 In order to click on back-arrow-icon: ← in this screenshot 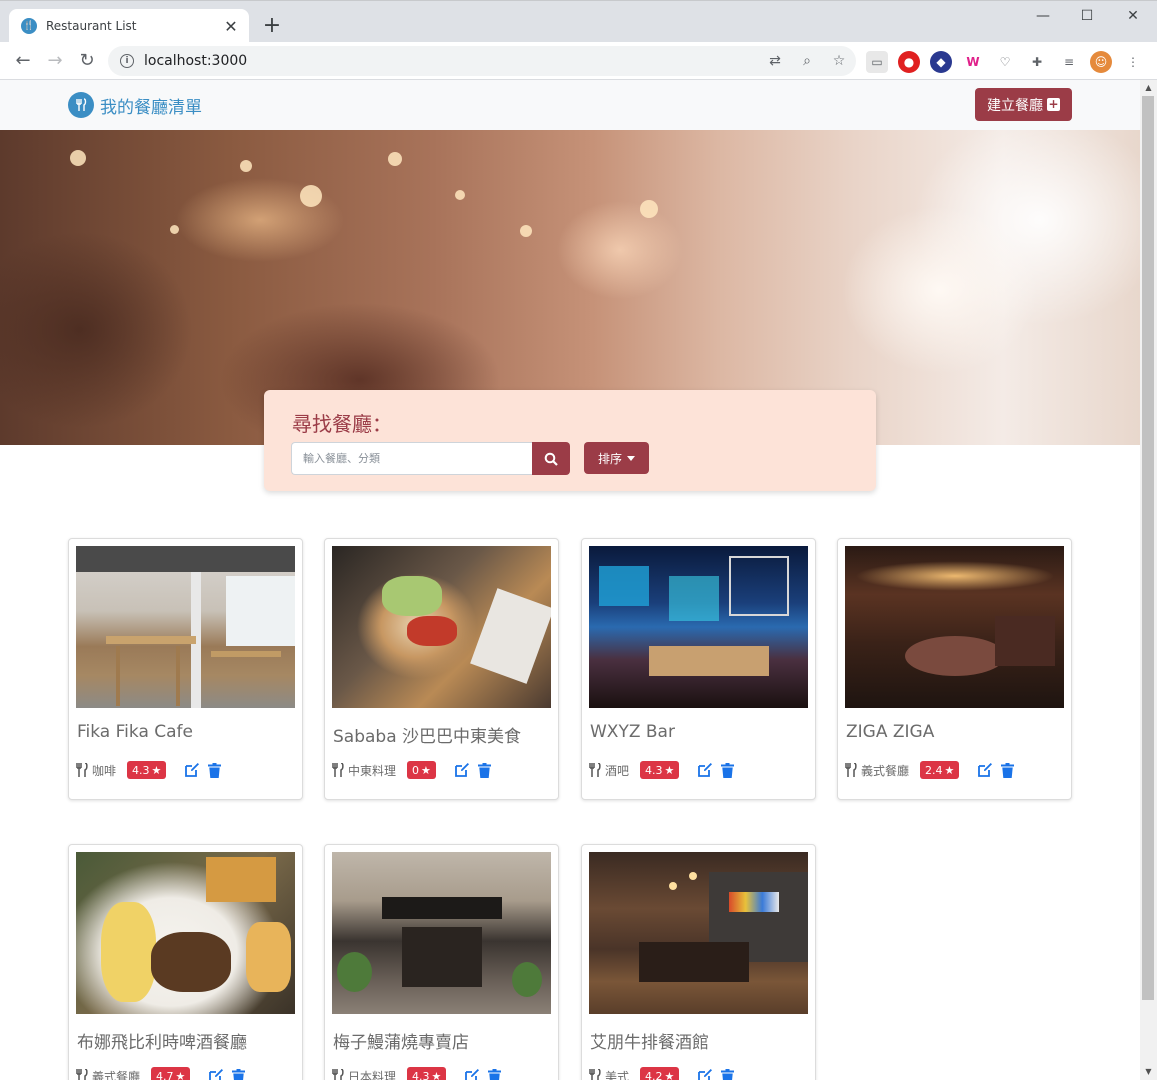, I will do `click(23, 61)`.